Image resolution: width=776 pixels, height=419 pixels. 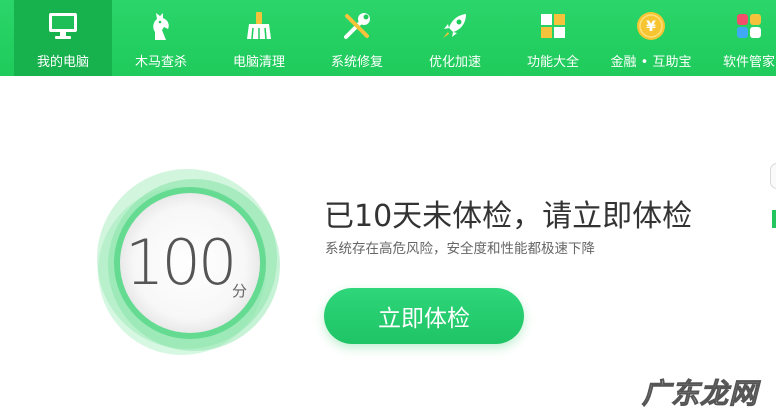 I want to click on watermark-text: 广东龙网, so click(x=700, y=394).